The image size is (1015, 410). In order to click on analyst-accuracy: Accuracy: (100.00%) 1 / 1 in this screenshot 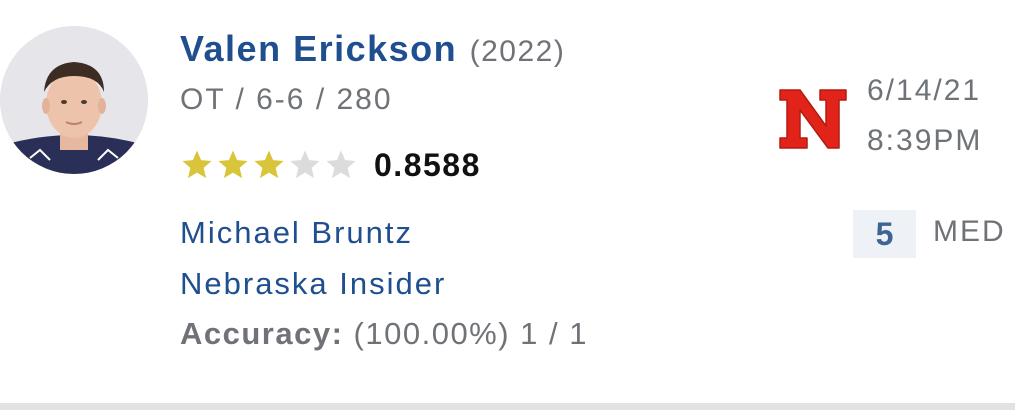, I will do `click(384, 334)`.